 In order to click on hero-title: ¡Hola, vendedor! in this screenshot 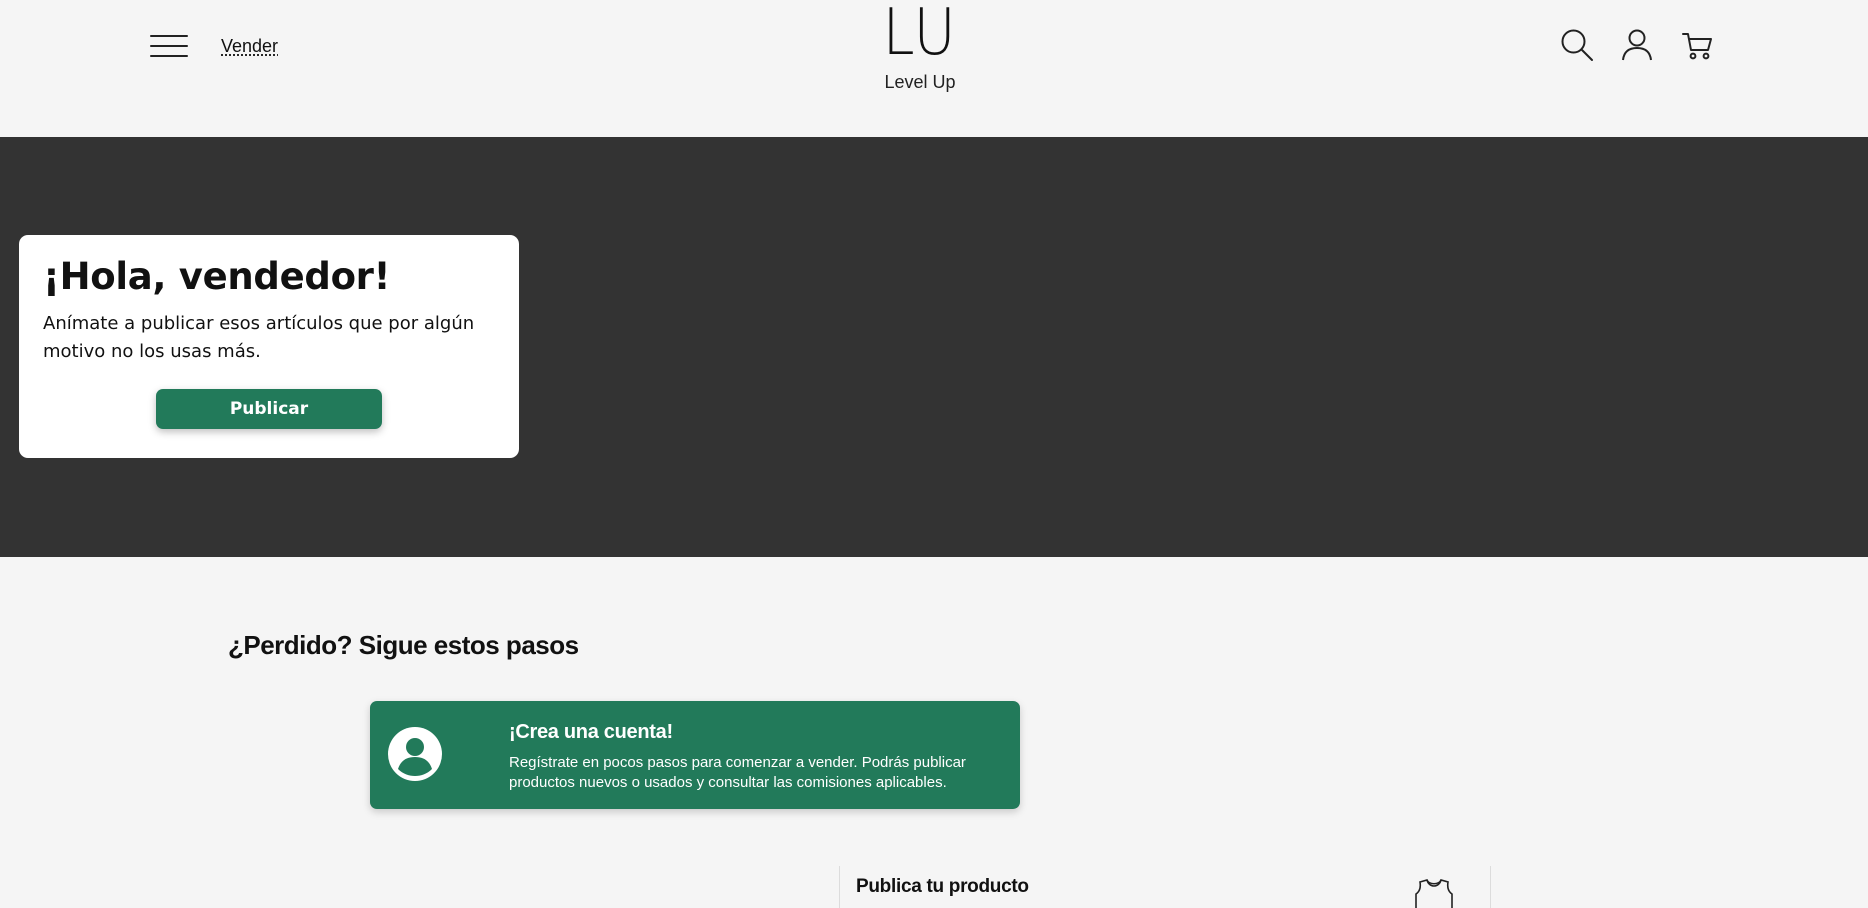, I will do `click(217, 276)`.